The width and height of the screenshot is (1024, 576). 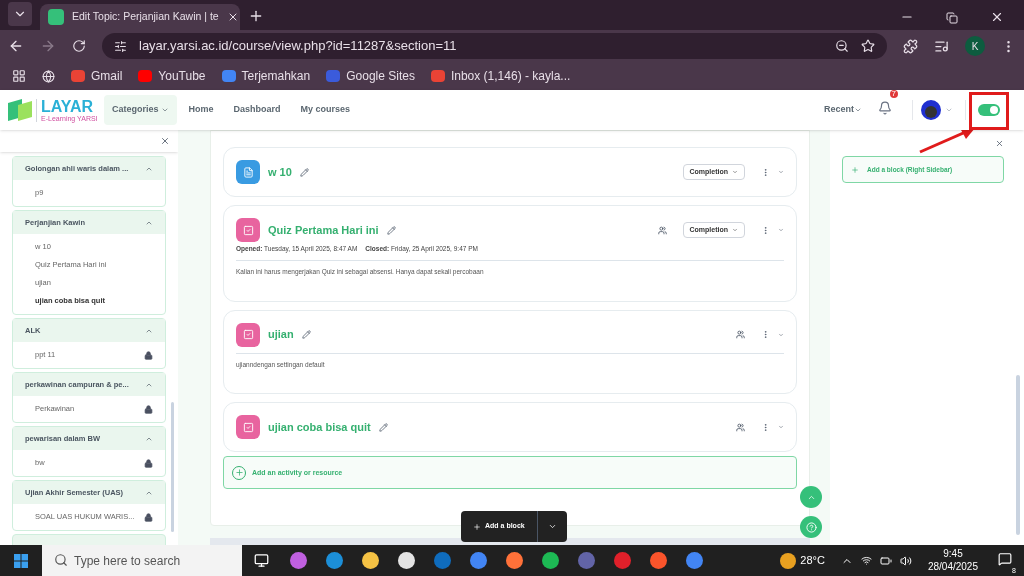 What do you see at coordinates (107, 76) in the screenshot?
I see `bookmark-link: Gmail` at bounding box center [107, 76].